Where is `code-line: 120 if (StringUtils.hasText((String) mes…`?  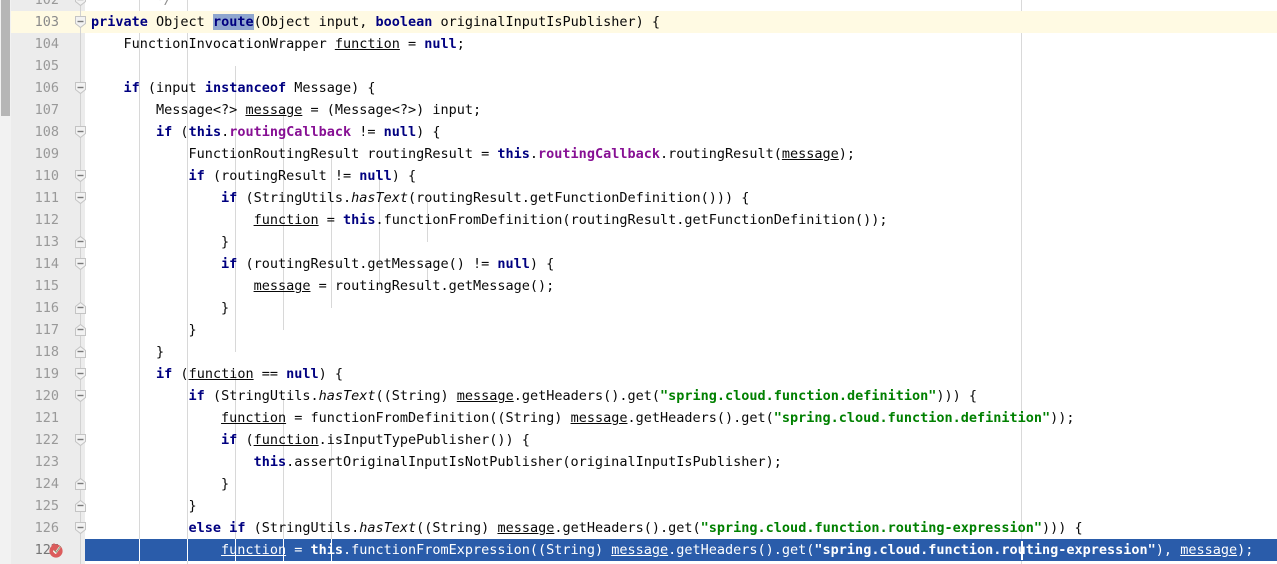
code-line: 120 if (StringUtils.hasText((String) mes… is located at coordinates (638, 396).